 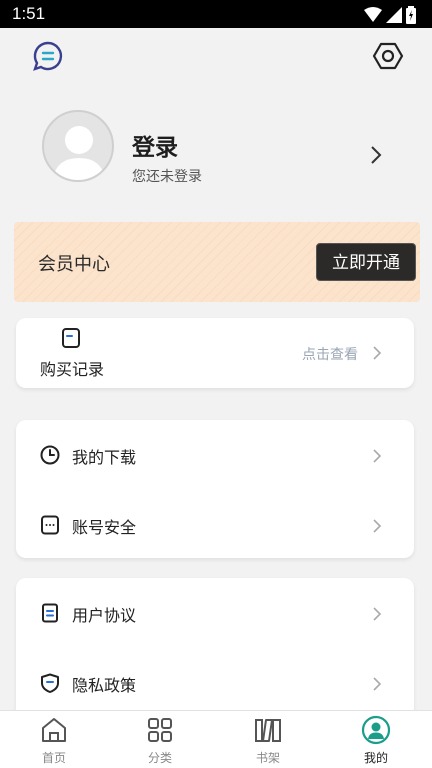 I want to click on bookshelf-icon, so click(x=268, y=730).